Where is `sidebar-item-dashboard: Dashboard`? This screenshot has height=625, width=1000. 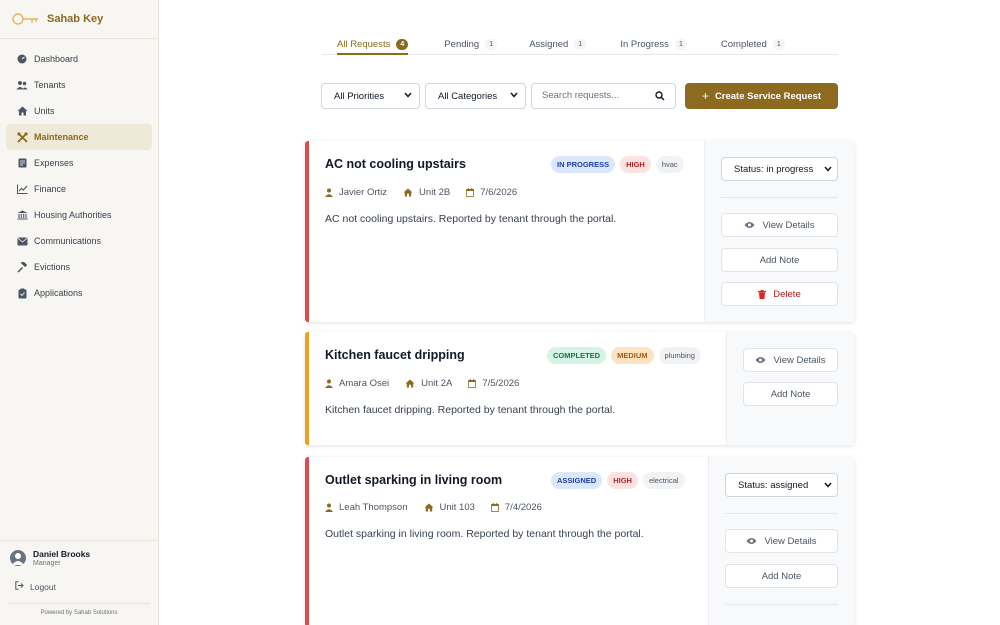 sidebar-item-dashboard: Dashboard is located at coordinates (79, 59).